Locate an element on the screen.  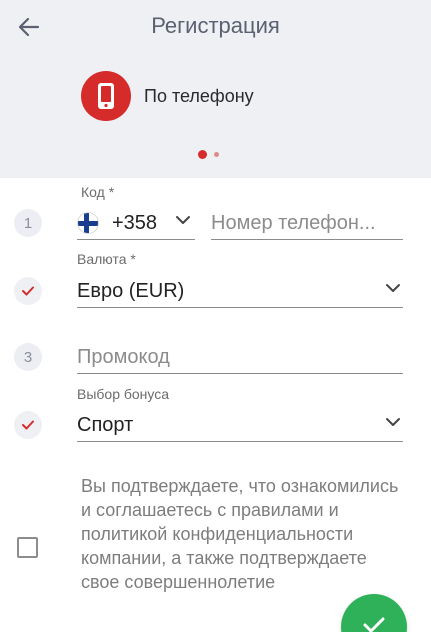
promo-underline is located at coordinates (240, 373).